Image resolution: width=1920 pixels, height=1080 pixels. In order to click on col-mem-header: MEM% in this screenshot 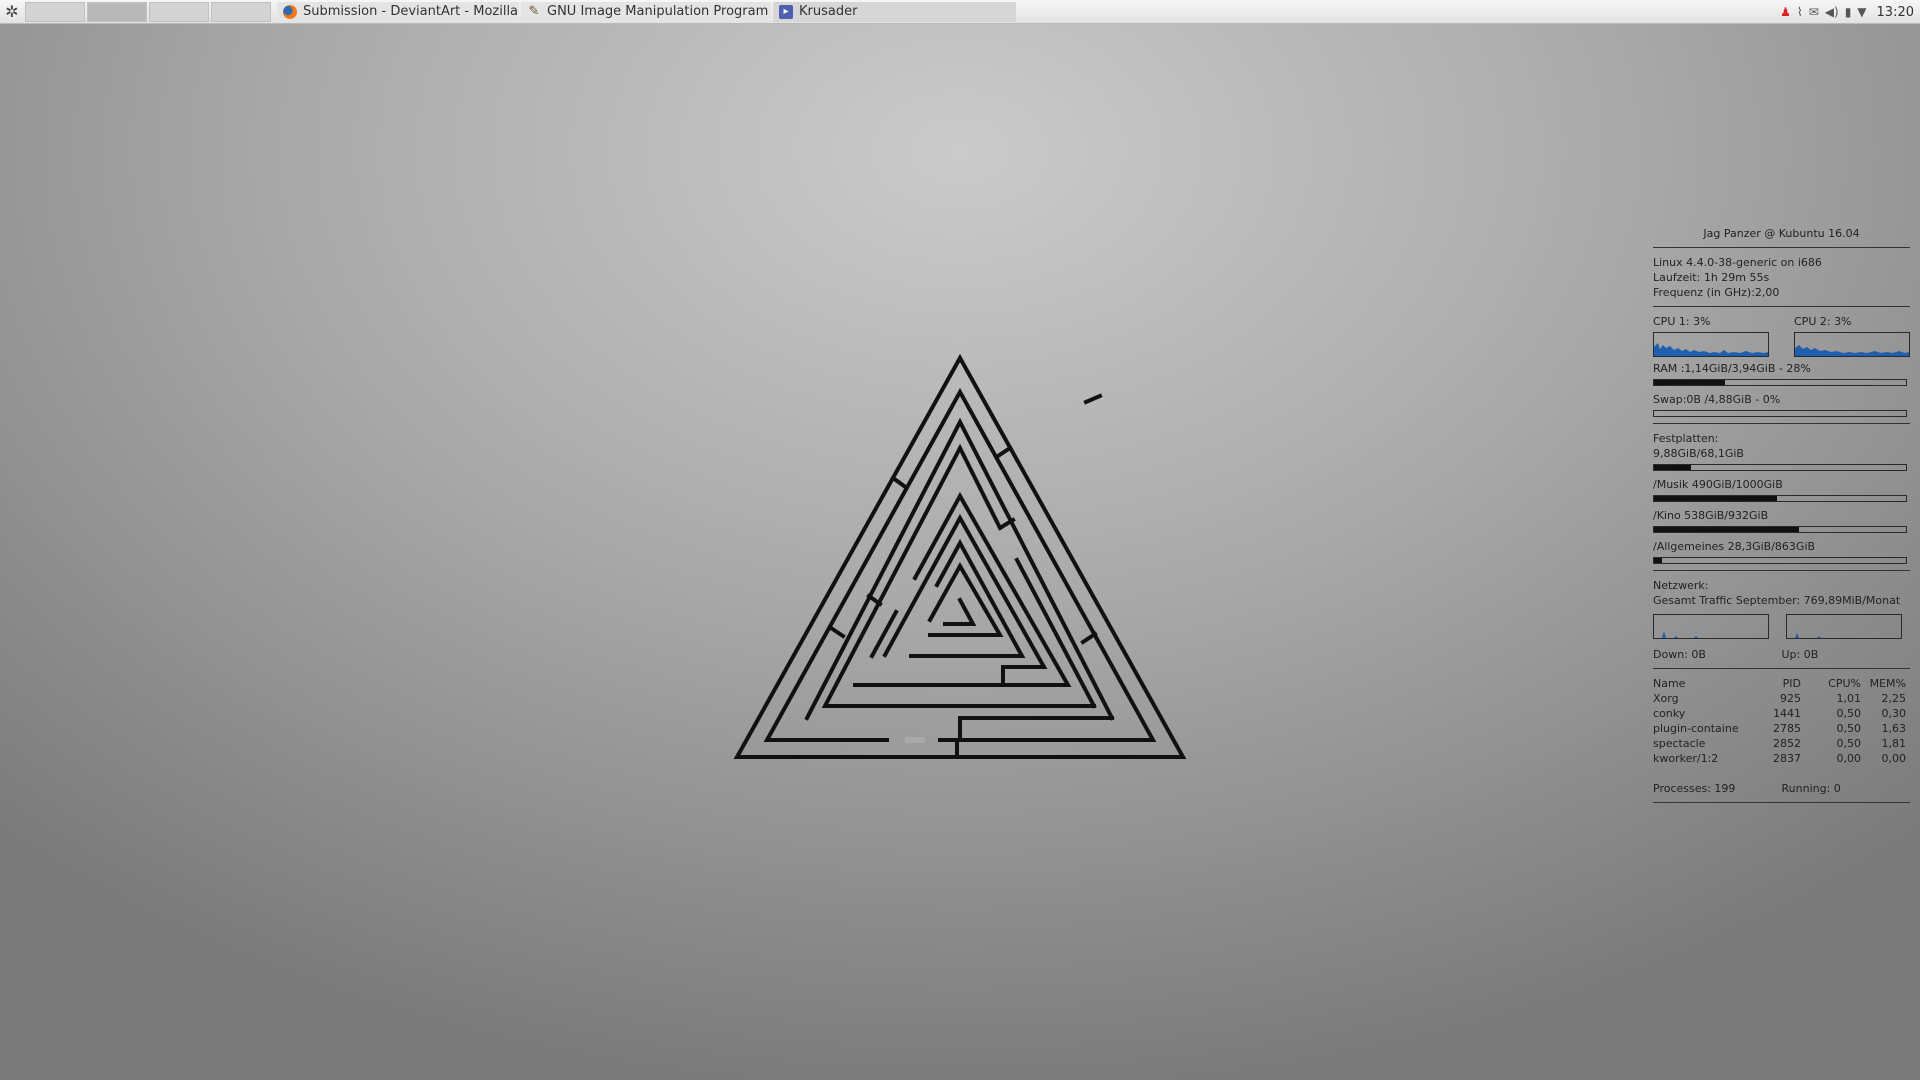, I will do `click(1887, 683)`.